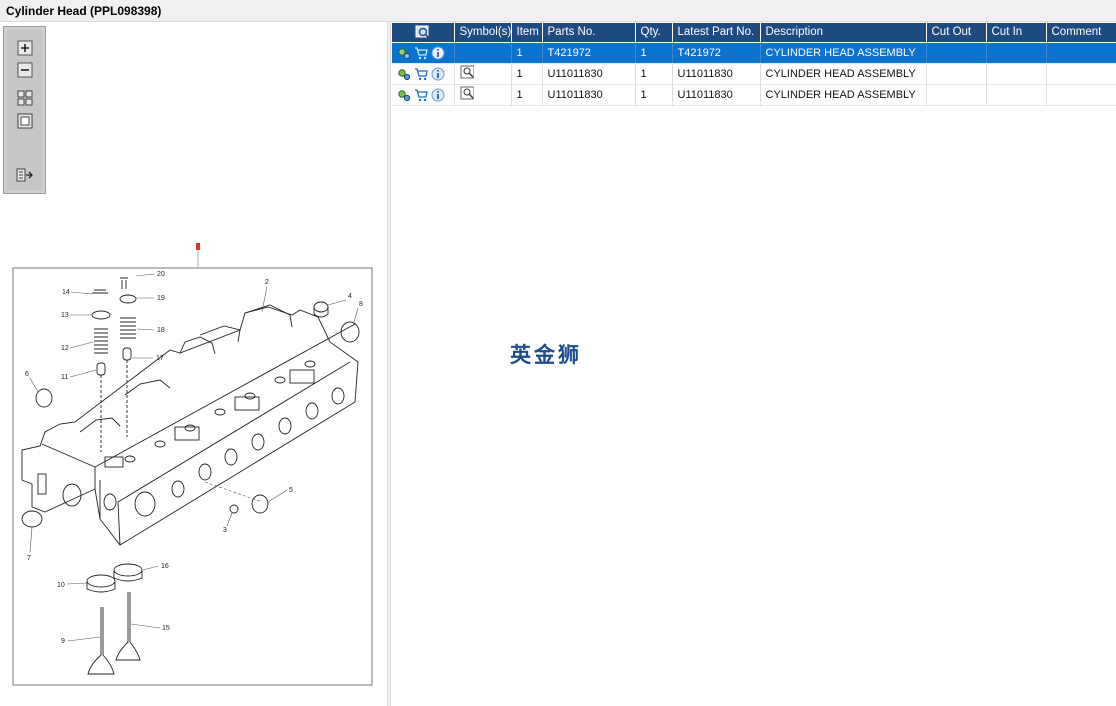 The width and height of the screenshot is (1116, 706). What do you see at coordinates (64, 377) in the screenshot?
I see `callout-11: 11` at bounding box center [64, 377].